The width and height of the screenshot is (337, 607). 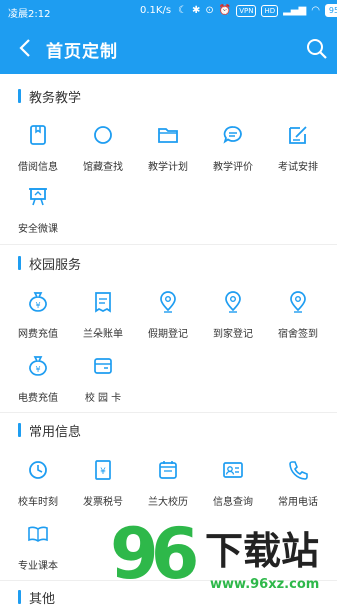 What do you see at coordinates (168, 321) in the screenshot?
I see `item-holiday-register: 假期登记` at bounding box center [168, 321].